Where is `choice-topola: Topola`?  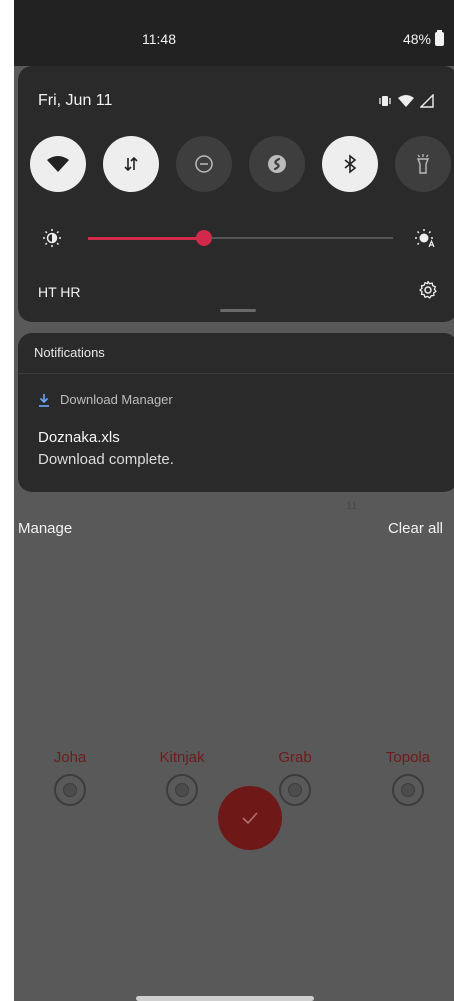
choice-topola: Topola is located at coordinates (408, 777).